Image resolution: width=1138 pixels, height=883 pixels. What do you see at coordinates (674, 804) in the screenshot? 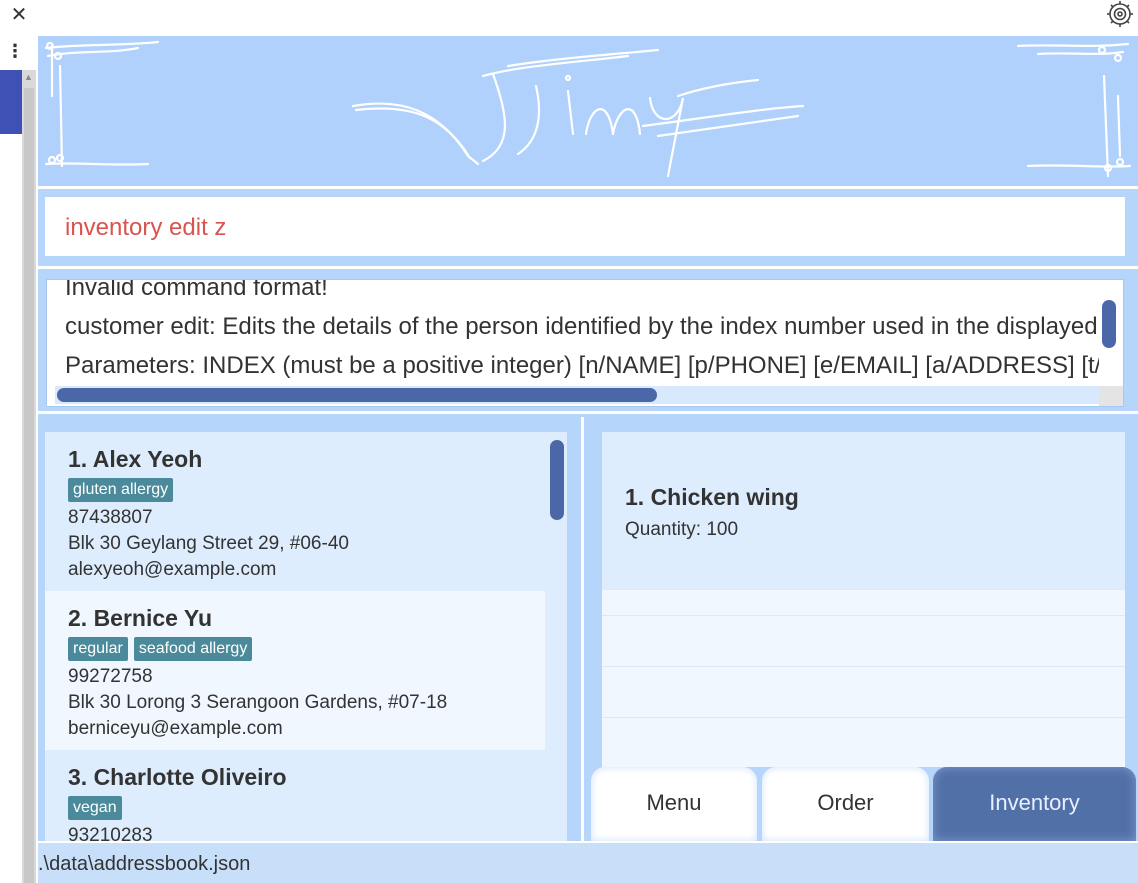
I see `tab-menu: Menu` at bounding box center [674, 804].